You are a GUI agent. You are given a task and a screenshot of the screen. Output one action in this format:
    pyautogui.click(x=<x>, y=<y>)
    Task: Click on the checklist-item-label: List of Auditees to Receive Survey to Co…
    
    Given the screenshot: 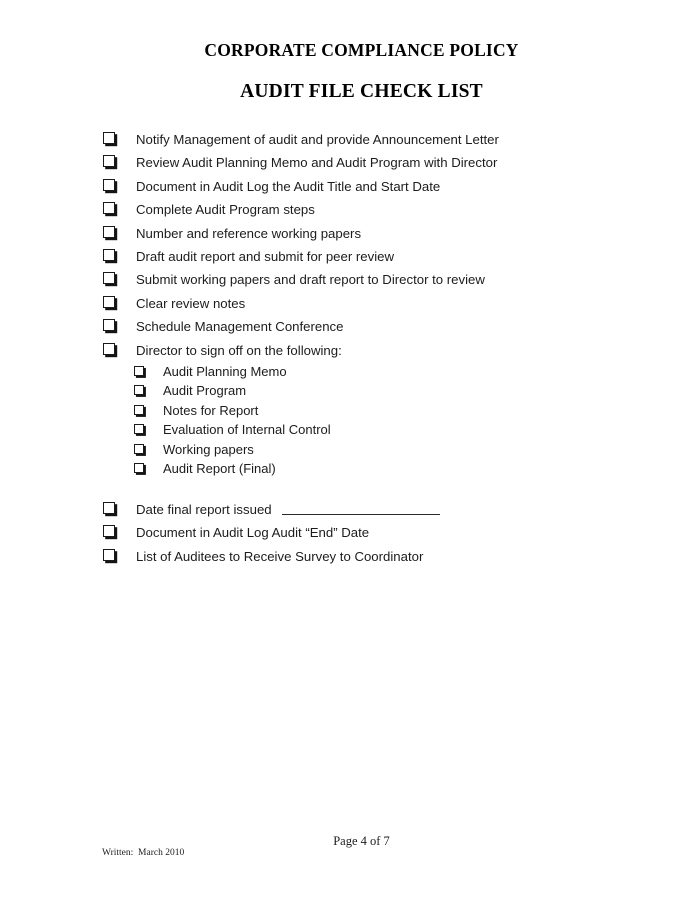 What is the action you would take?
    pyautogui.click(x=280, y=556)
    